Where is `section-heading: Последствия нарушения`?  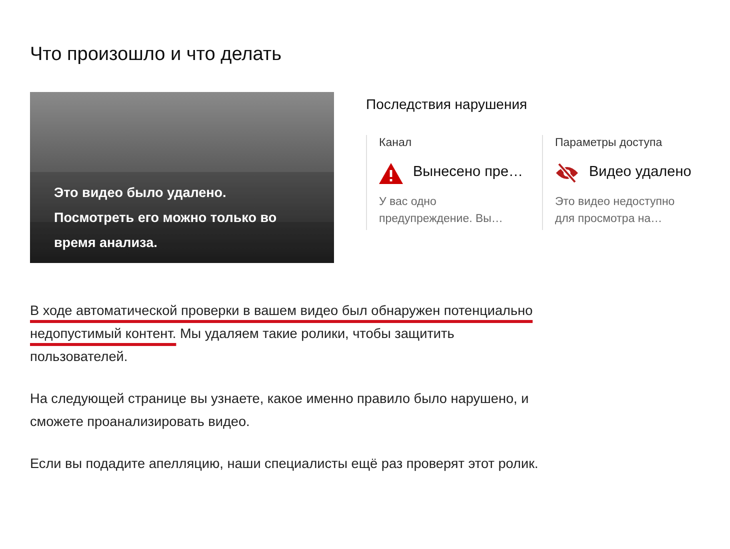
section-heading: Последствия нарушения is located at coordinates (447, 104).